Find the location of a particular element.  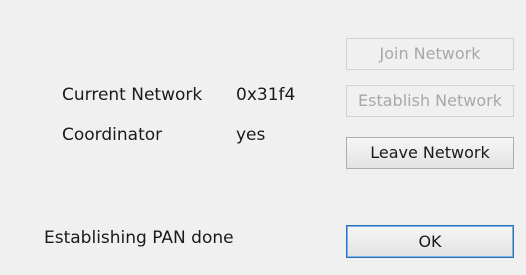

status-text: Establishing PAN done is located at coordinates (139, 238).